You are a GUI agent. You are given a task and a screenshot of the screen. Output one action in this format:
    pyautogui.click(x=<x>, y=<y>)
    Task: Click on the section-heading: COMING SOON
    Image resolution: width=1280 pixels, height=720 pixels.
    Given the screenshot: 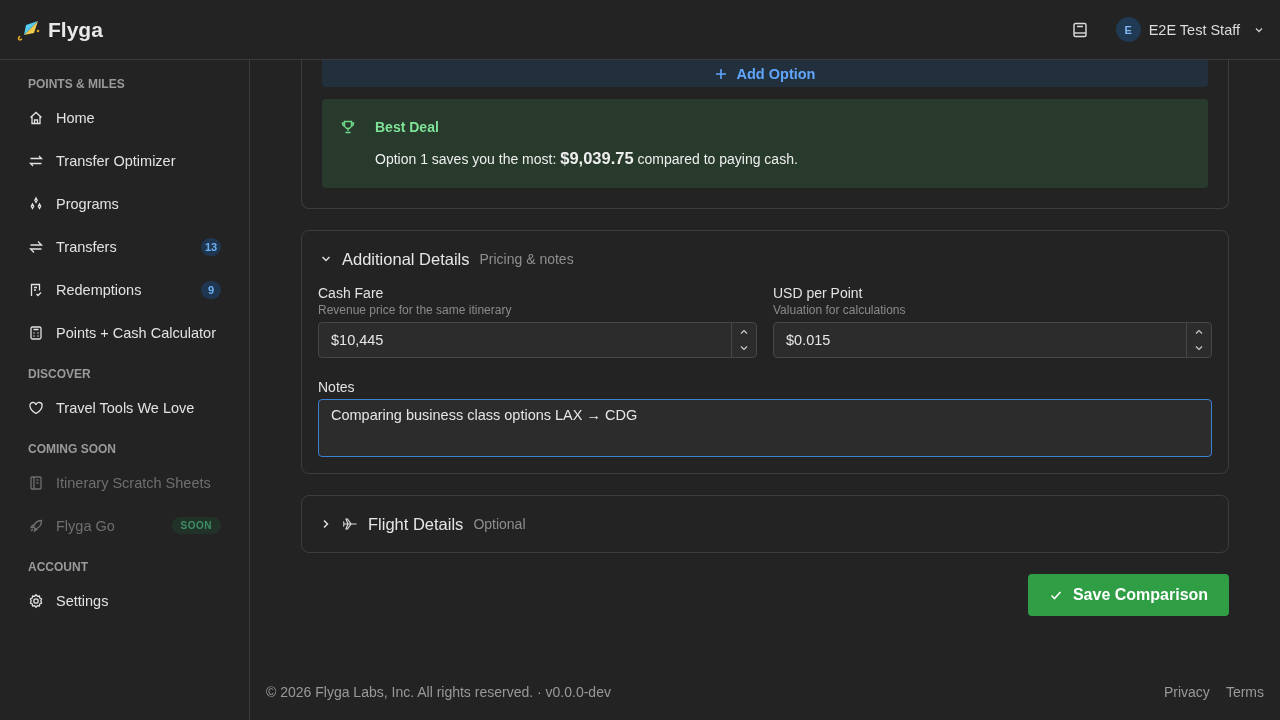 What is the action you would take?
    pyautogui.click(x=72, y=449)
    